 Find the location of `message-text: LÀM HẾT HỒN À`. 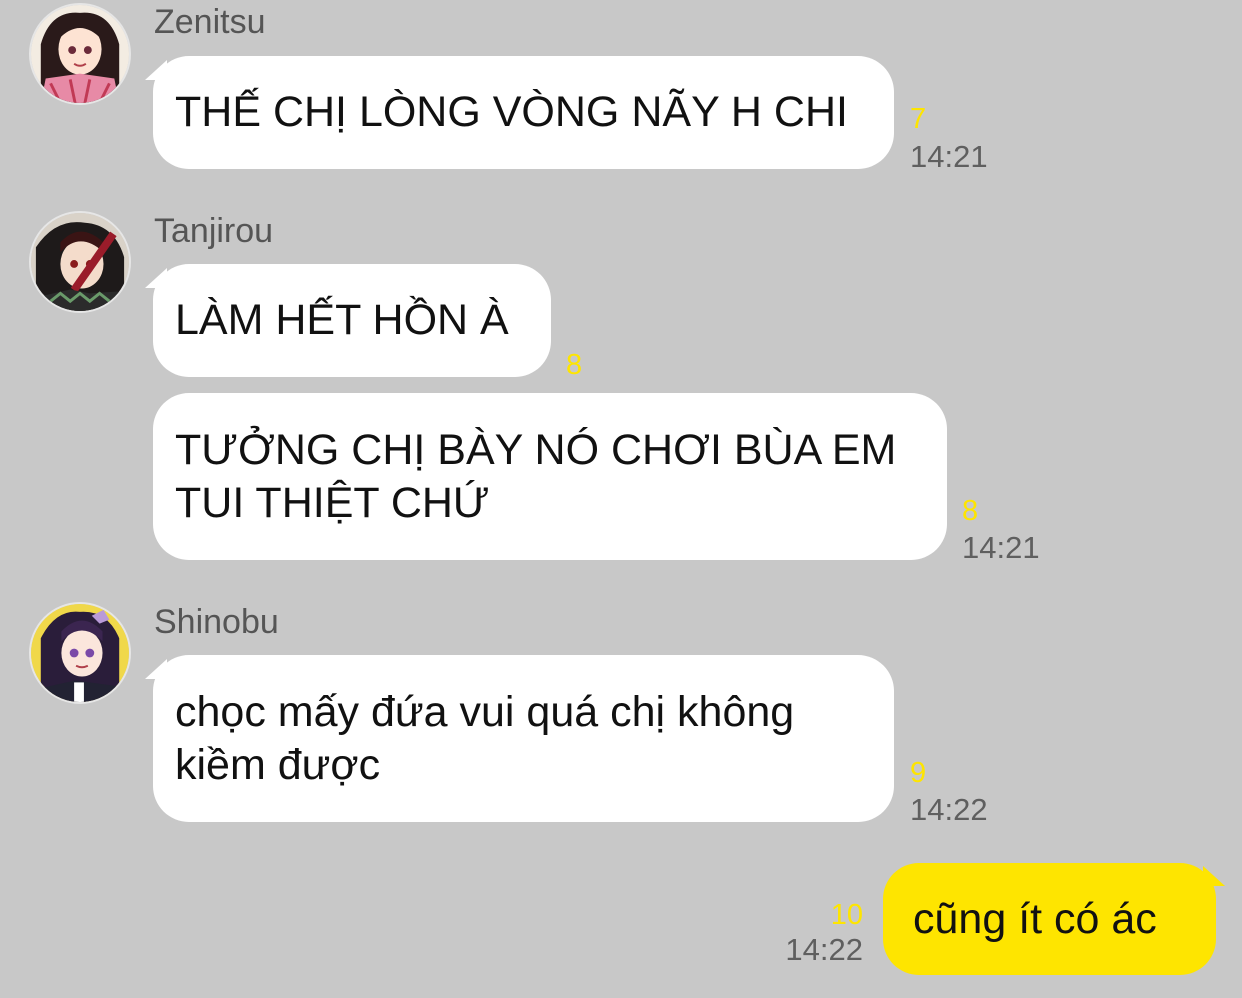

message-text: LÀM HẾT HỒN À is located at coordinates (342, 320).